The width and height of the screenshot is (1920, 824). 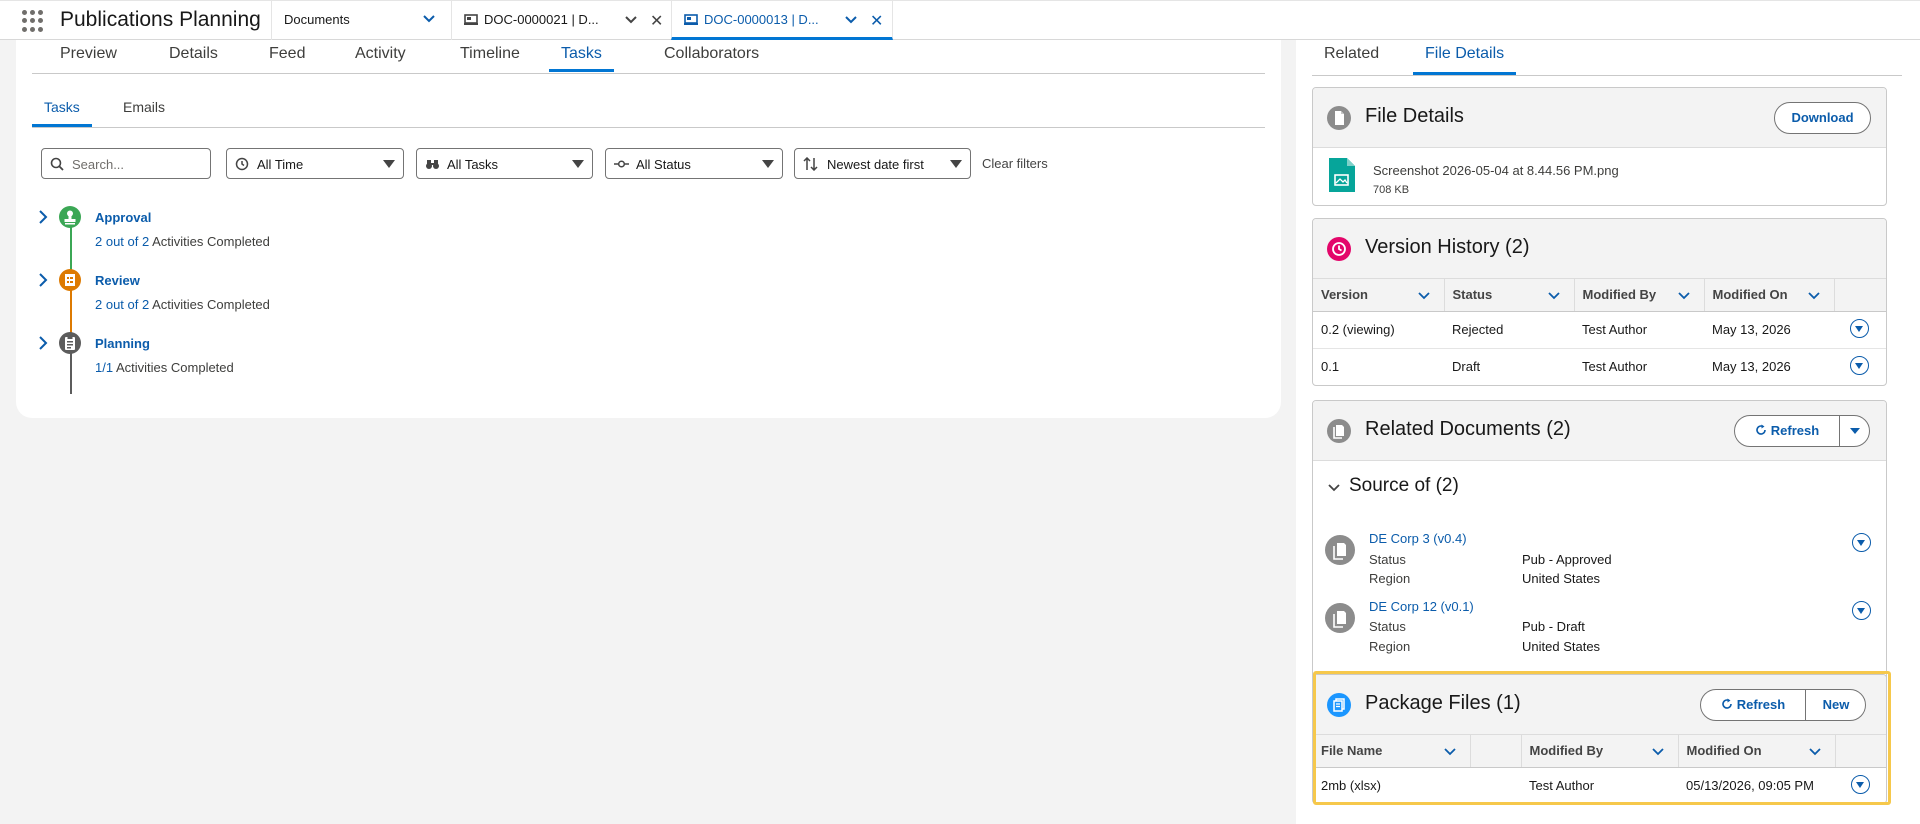 I want to click on related-documents-actions: Refresh, so click(x=1802, y=431).